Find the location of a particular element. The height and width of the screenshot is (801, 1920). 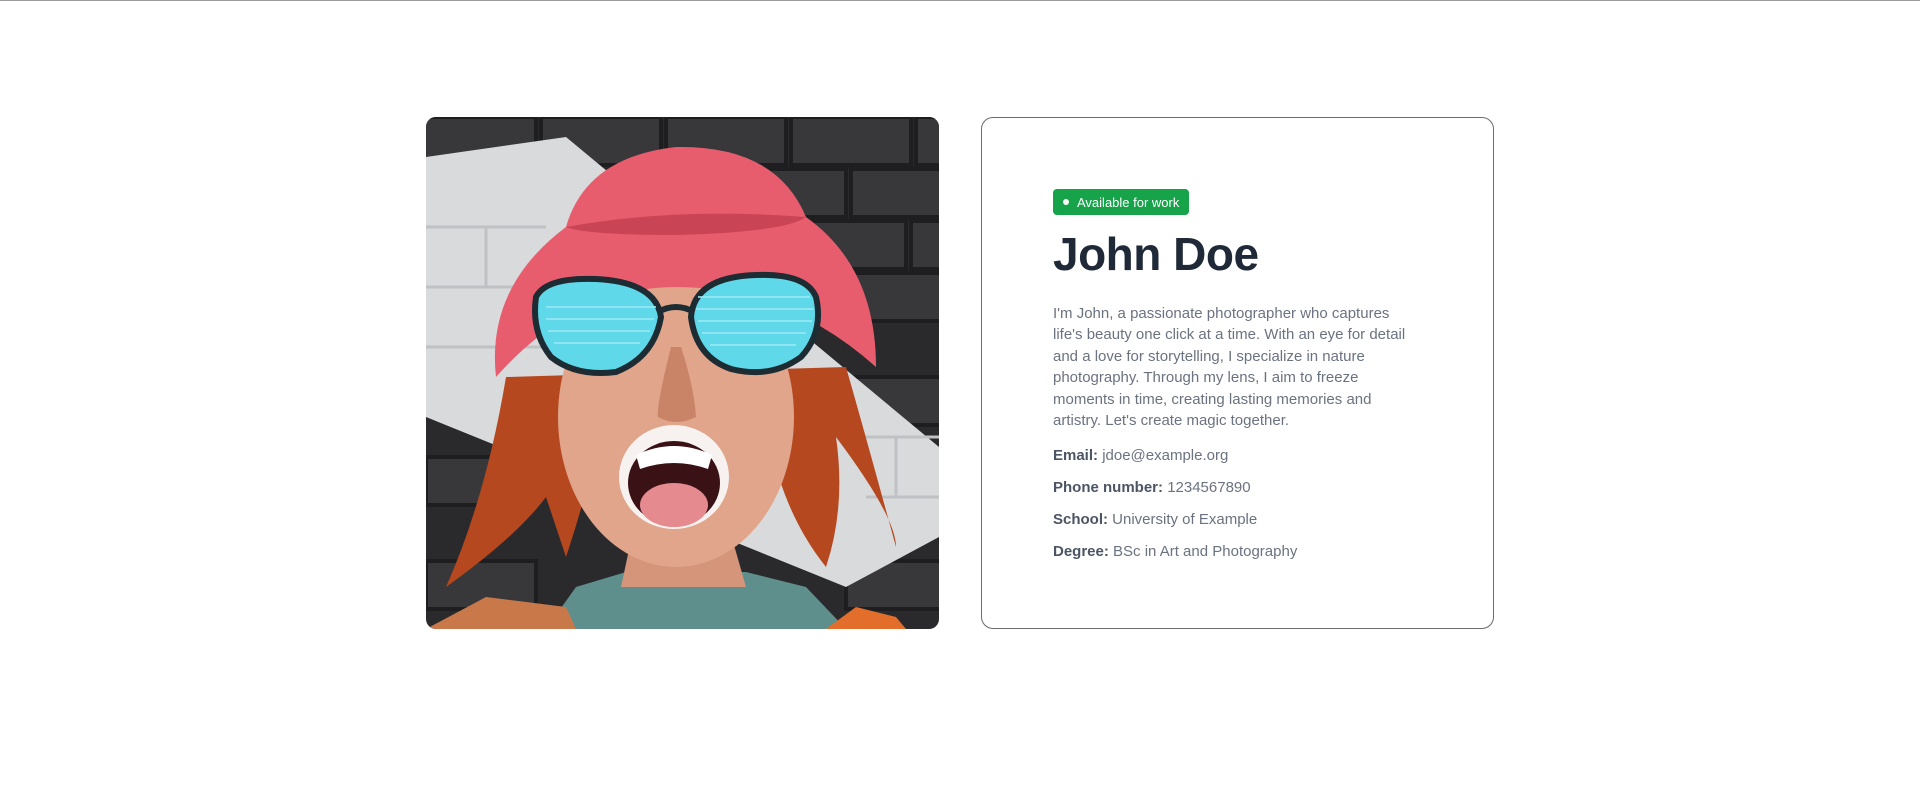

status-dot-icon is located at coordinates (1066, 202).